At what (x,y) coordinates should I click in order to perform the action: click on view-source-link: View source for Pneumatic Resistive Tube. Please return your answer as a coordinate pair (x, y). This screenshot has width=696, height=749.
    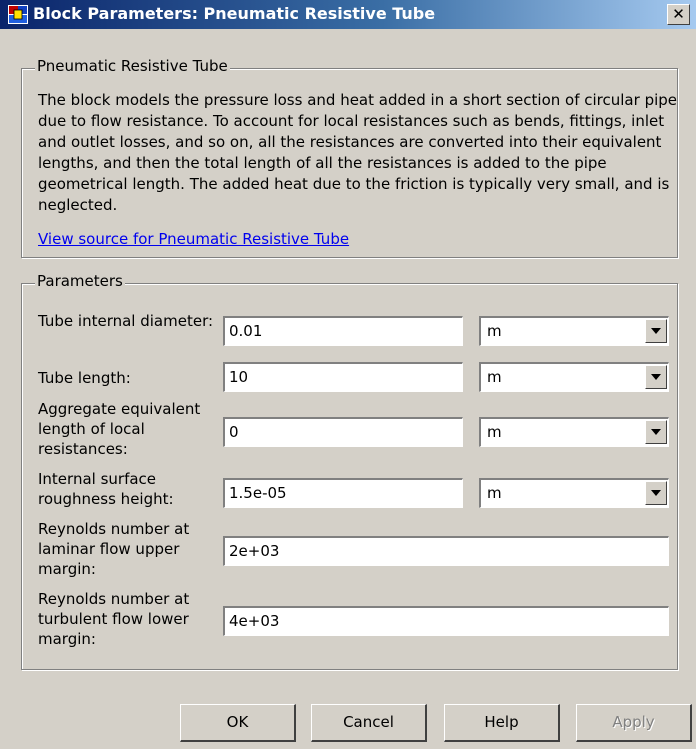
    Looking at the image, I should click on (193, 239).